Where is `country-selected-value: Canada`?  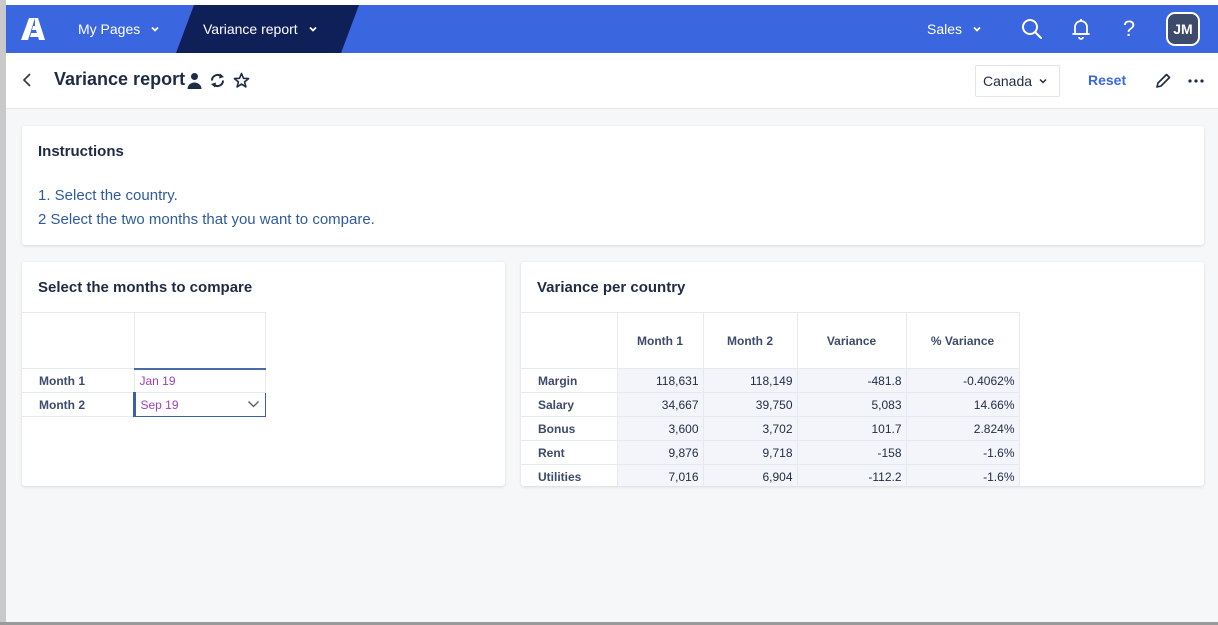
country-selected-value: Canada is located at coordinates (1008, 81).